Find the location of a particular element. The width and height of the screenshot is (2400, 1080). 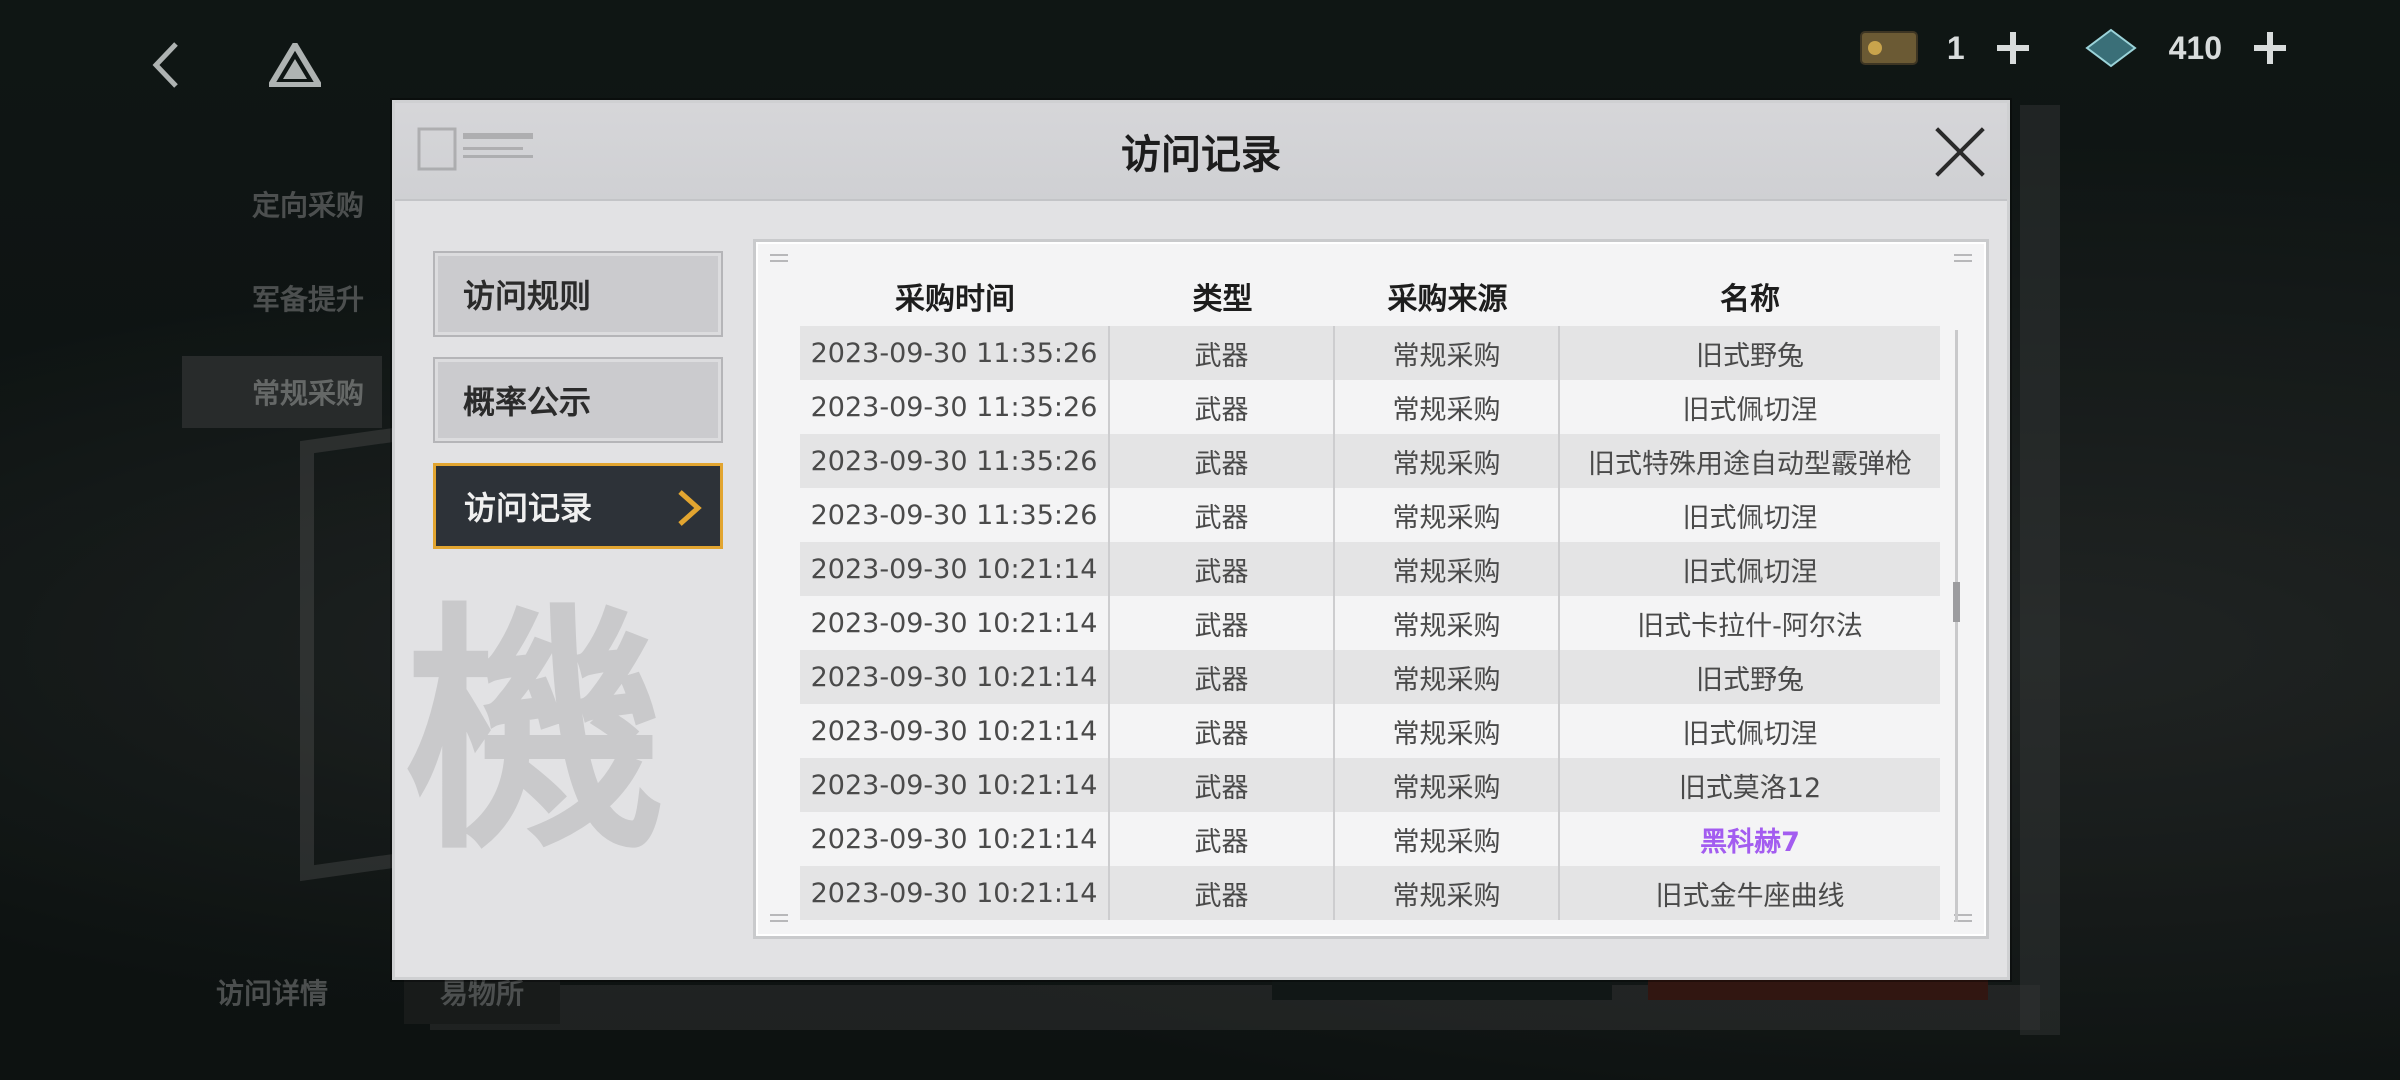

chevron-left-icon is located at coordinates (165, 65).